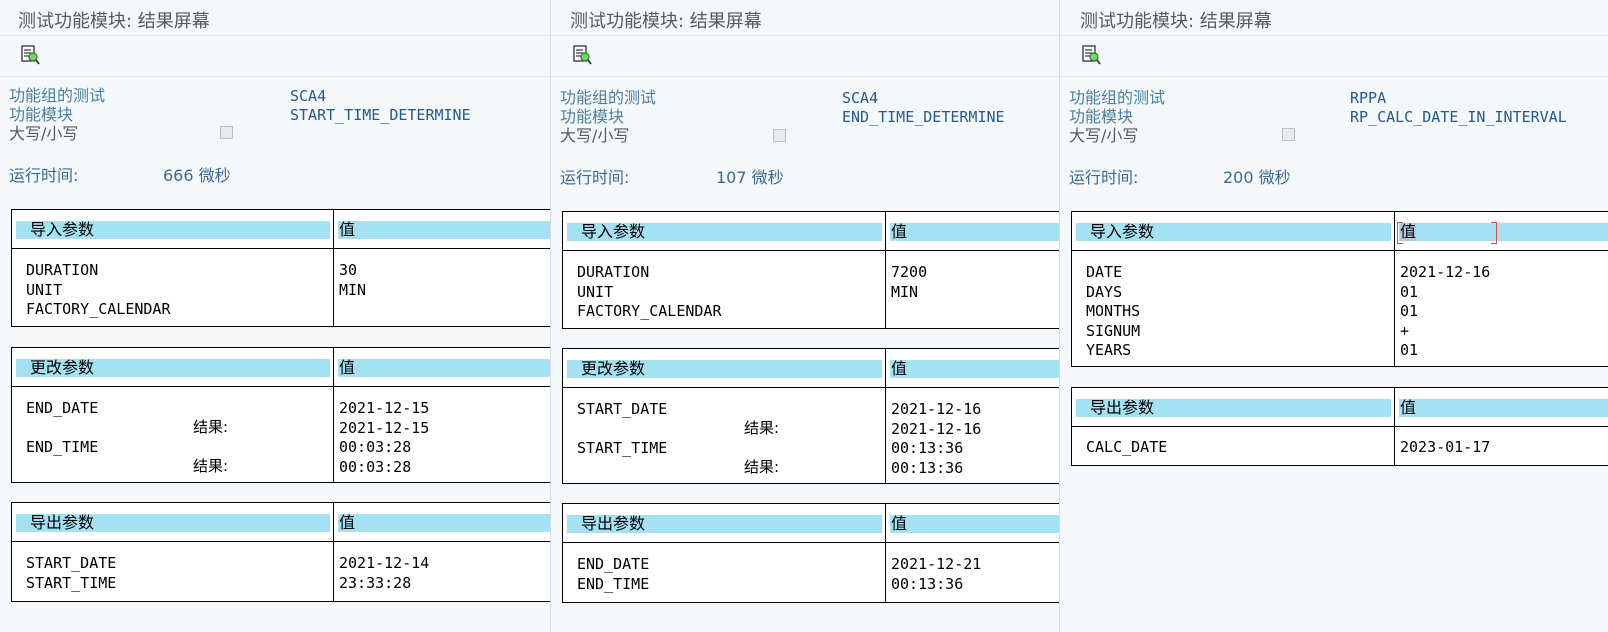 This screenshot has height=632, width=1608. I want to click on param-values: 2021-12-16 2021-12-16 00:13:36 00:13:36, so click(936, 438).